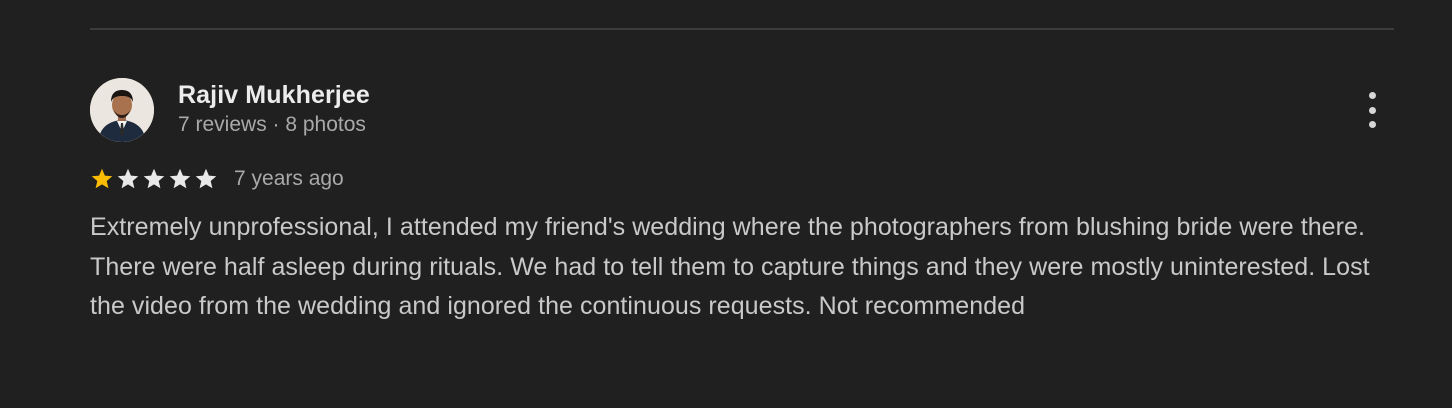 This screenshot has height=408, width=1452. I want to click on star-rating, so click(155, 179).